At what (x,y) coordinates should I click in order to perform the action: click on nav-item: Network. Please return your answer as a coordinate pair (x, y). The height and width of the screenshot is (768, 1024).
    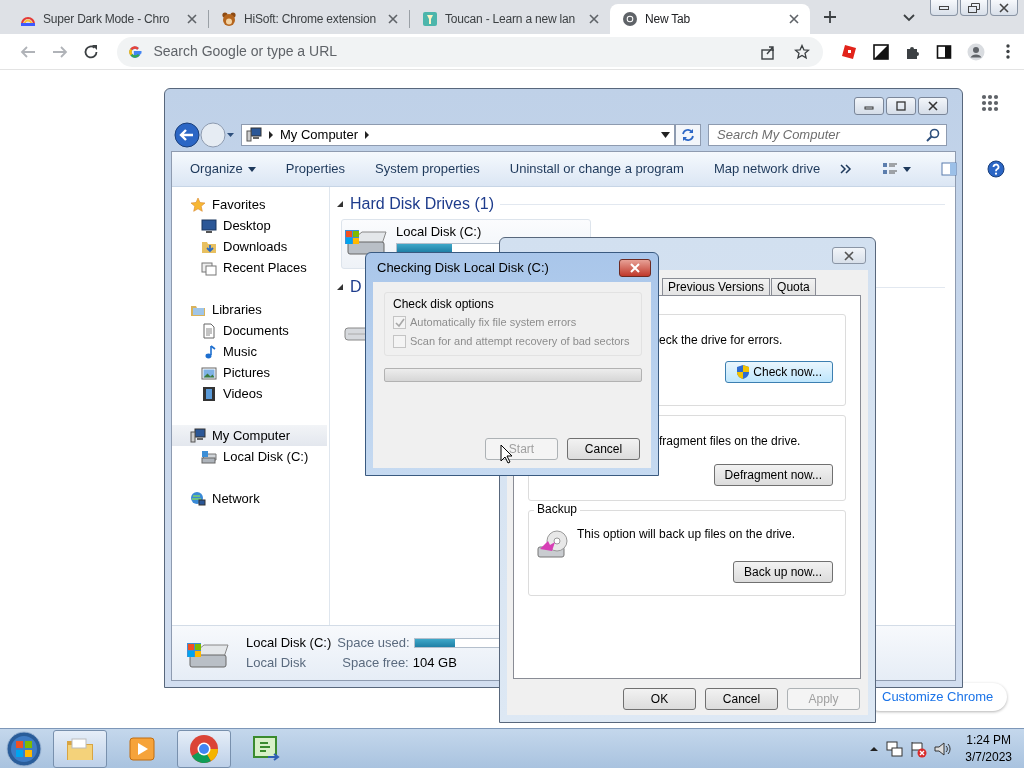
    Looking at the image, I should click on (249, 498).